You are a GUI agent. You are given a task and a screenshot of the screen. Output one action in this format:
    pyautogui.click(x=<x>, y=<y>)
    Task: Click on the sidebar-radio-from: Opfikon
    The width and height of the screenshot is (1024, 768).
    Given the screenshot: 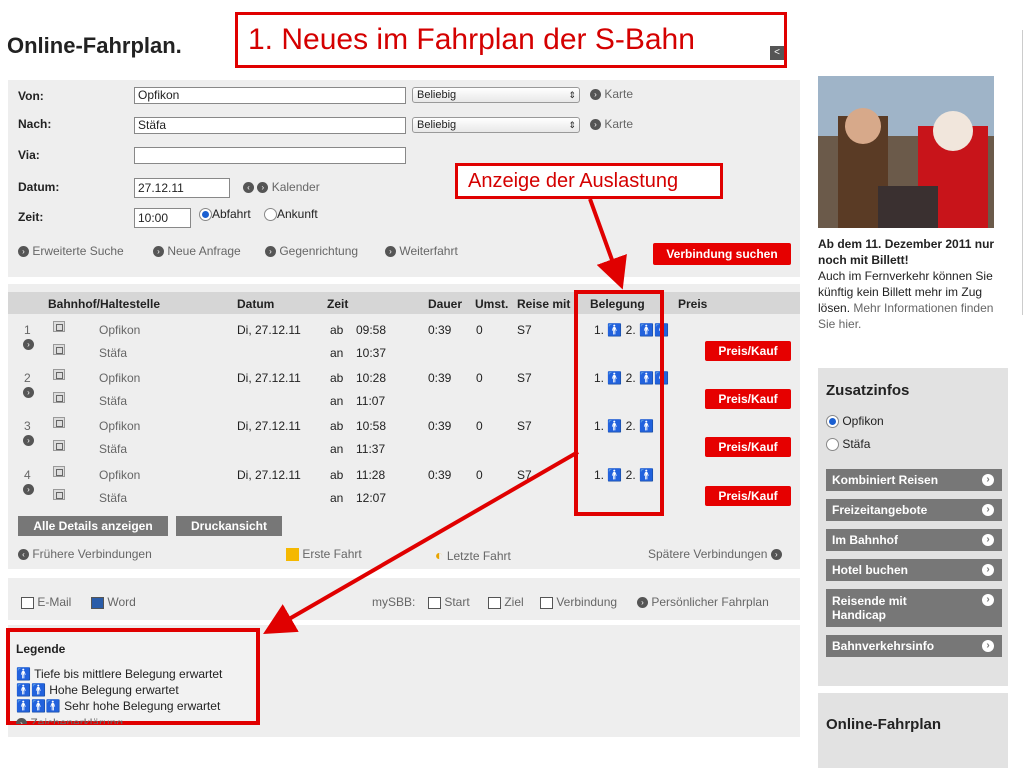 What is the action you would take?
    pyautogui.click(x=855, y=421)
    